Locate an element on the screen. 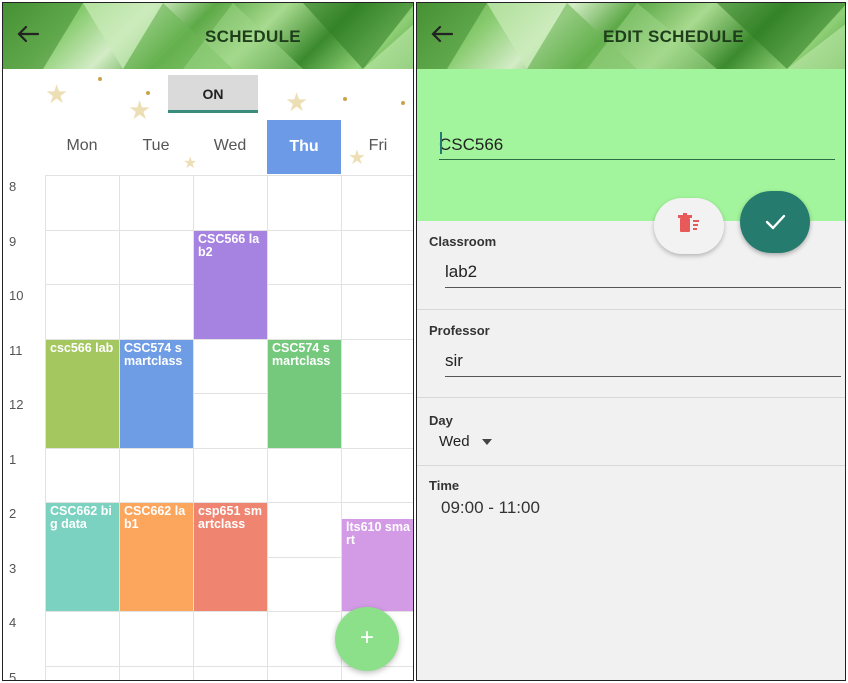  on-toggle-button: ON is located at coordinates (213, 94).